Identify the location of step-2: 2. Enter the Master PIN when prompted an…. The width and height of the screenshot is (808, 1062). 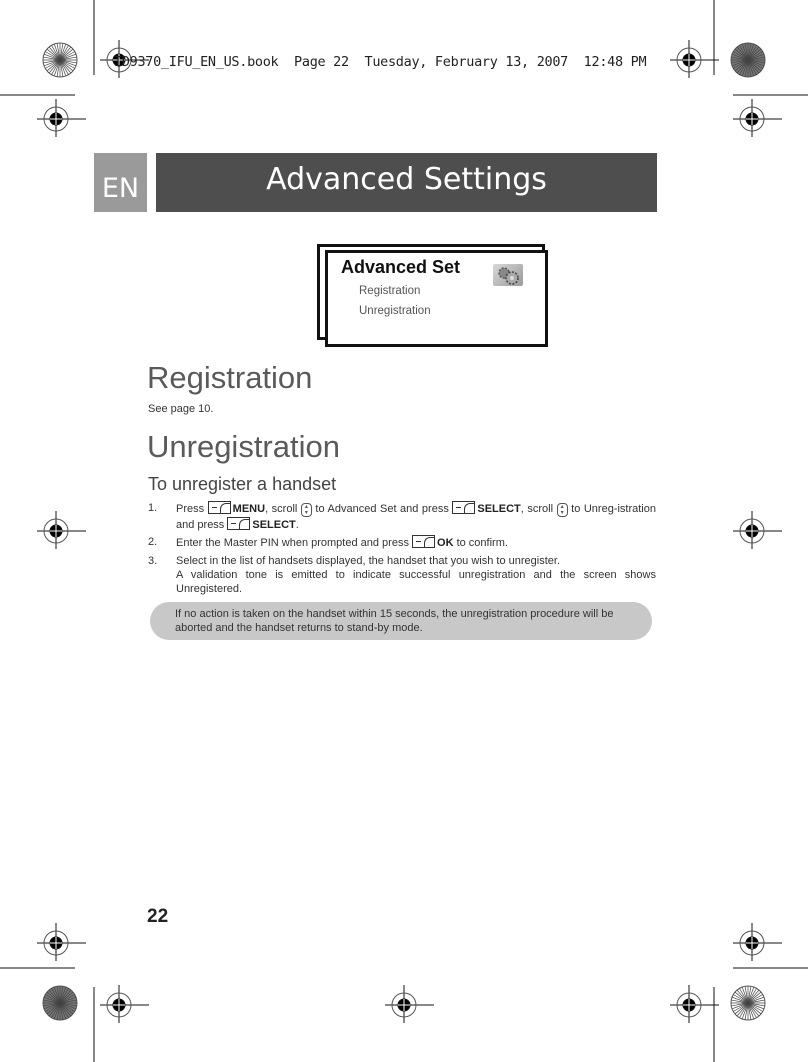
(402, 542).